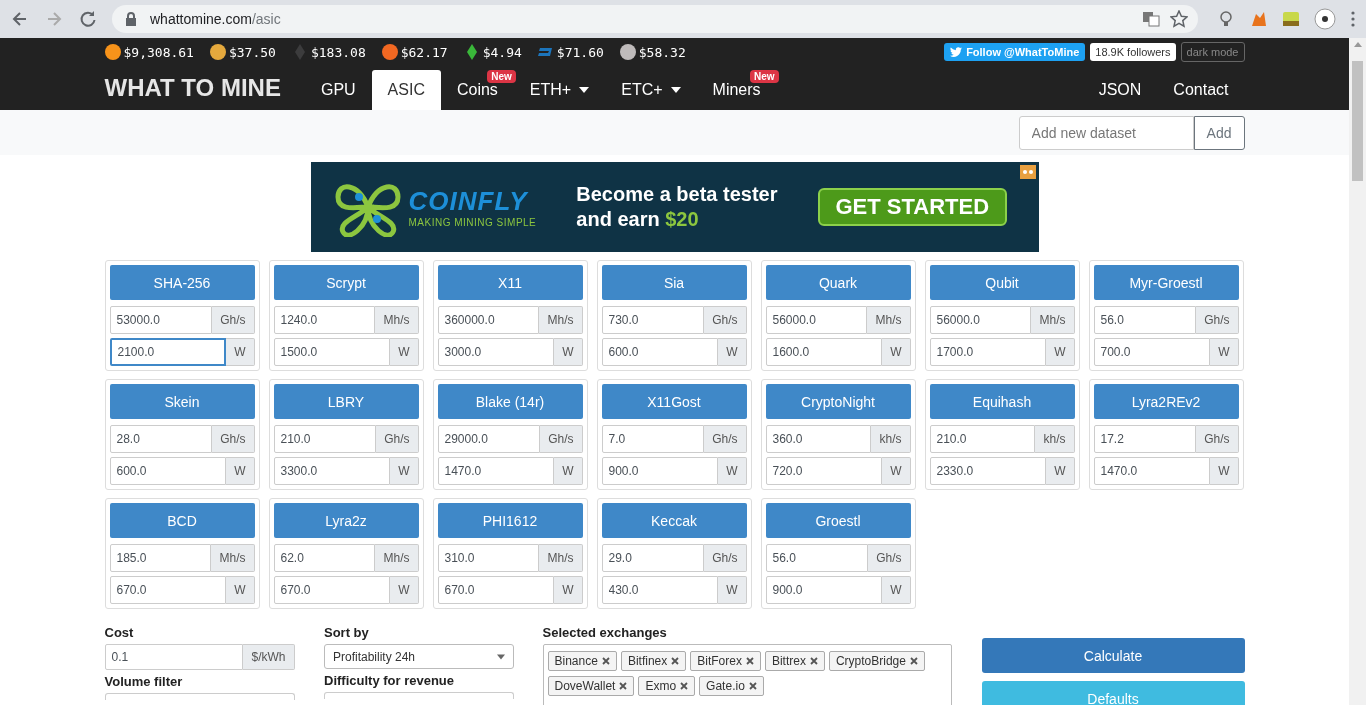 The height and width of the screenshot is (705, 1366). I want to click on site-logo: WHAT TO MINE, so click(192, 88).